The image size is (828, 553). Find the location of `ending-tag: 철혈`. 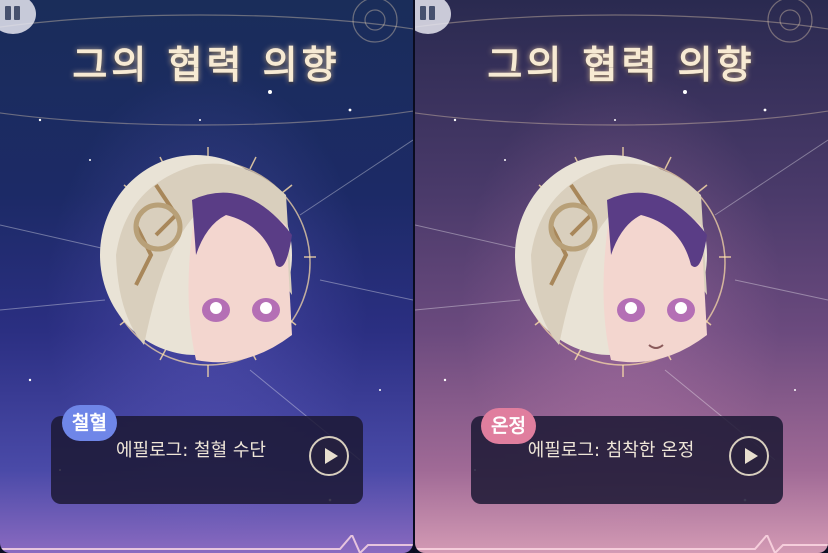

ending-tag: 철혈 is located at coordinates (89, 423).